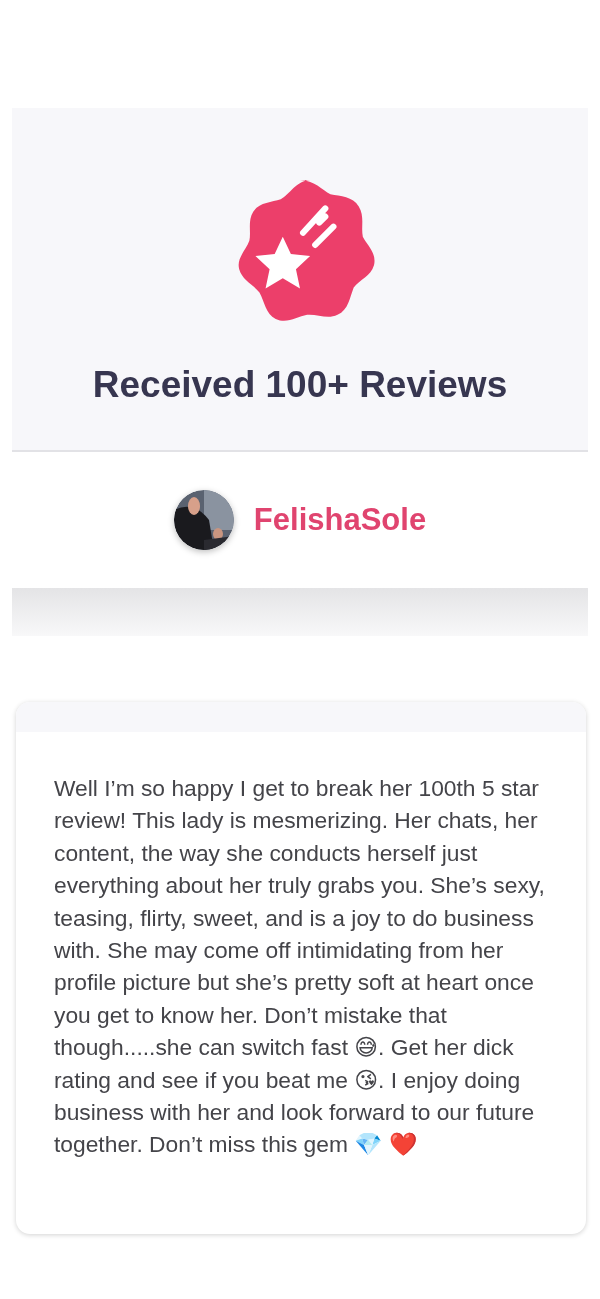  Describe the element at coordinates (340, 520) in the screenshot. I see `username: FelishaSole` at that location.